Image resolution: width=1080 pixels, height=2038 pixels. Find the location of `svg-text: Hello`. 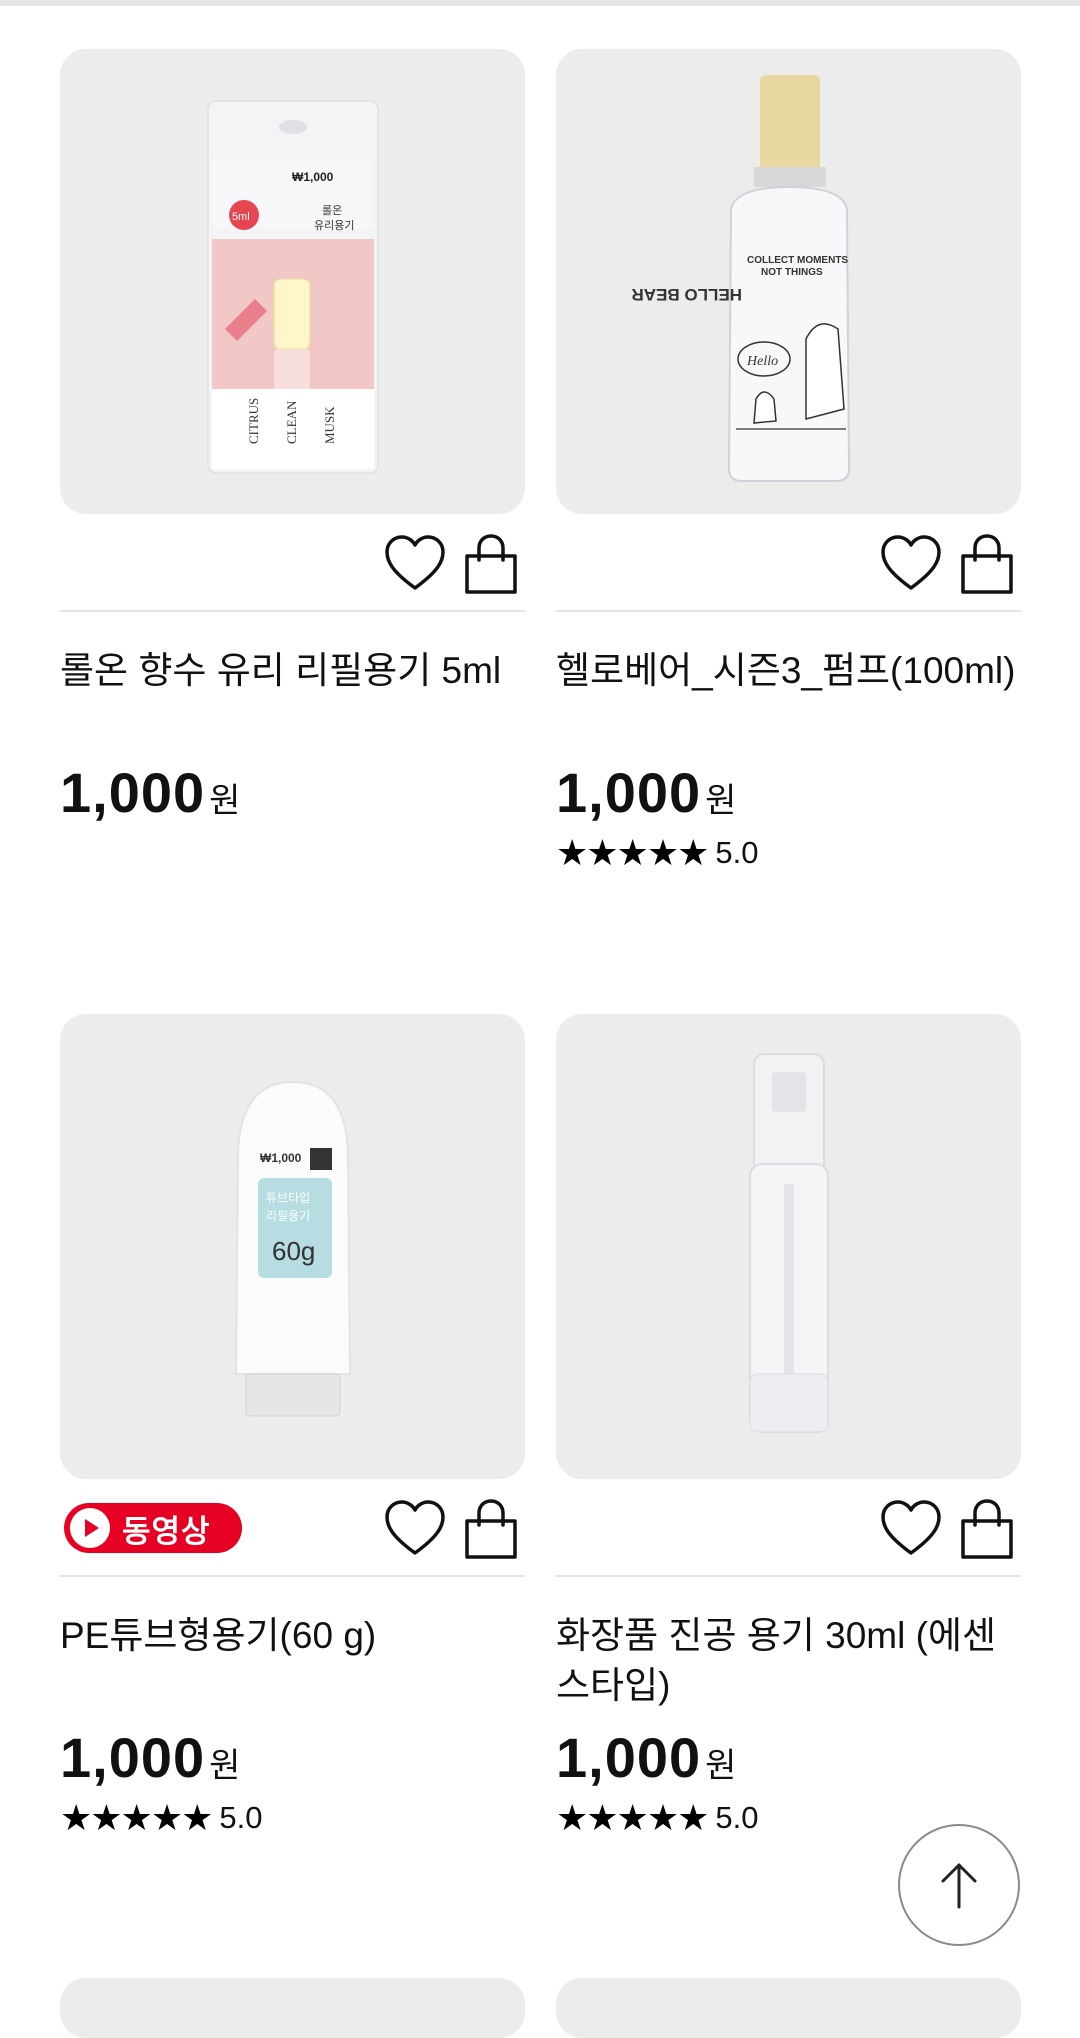

svg-text: Hello is located at coordinates (762, 361).